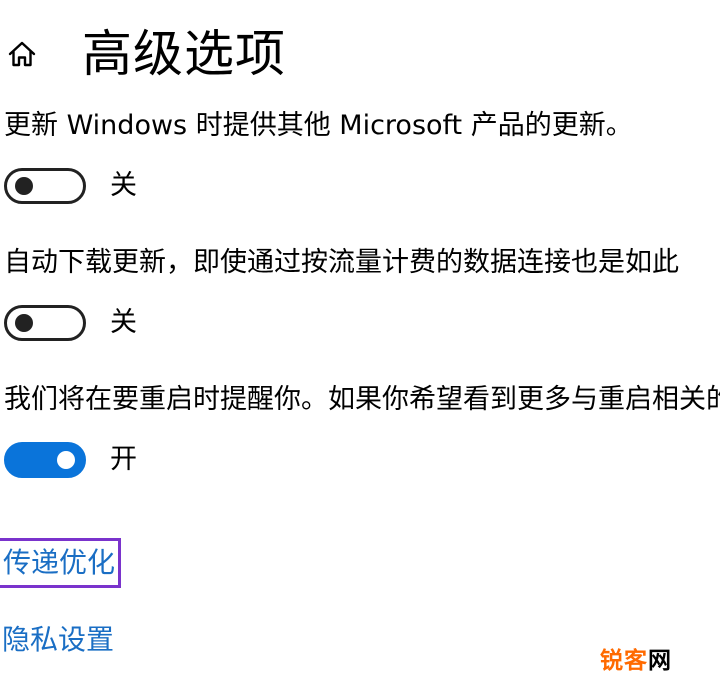 This screenshot has width=720, height=693. What do you see at coordinates (123, 459) in the screenshot?
I see `toggle-state-label: 开` at bounding box center [123, 459].